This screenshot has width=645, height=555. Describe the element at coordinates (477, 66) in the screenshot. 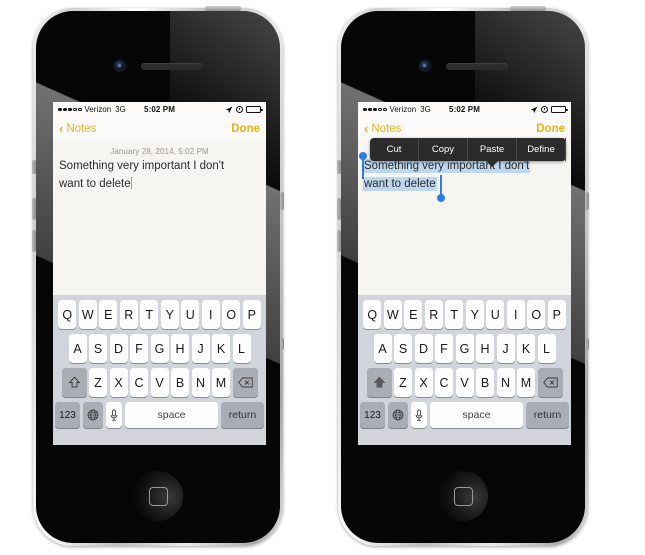

I see `earpiece-speaker` at that location.